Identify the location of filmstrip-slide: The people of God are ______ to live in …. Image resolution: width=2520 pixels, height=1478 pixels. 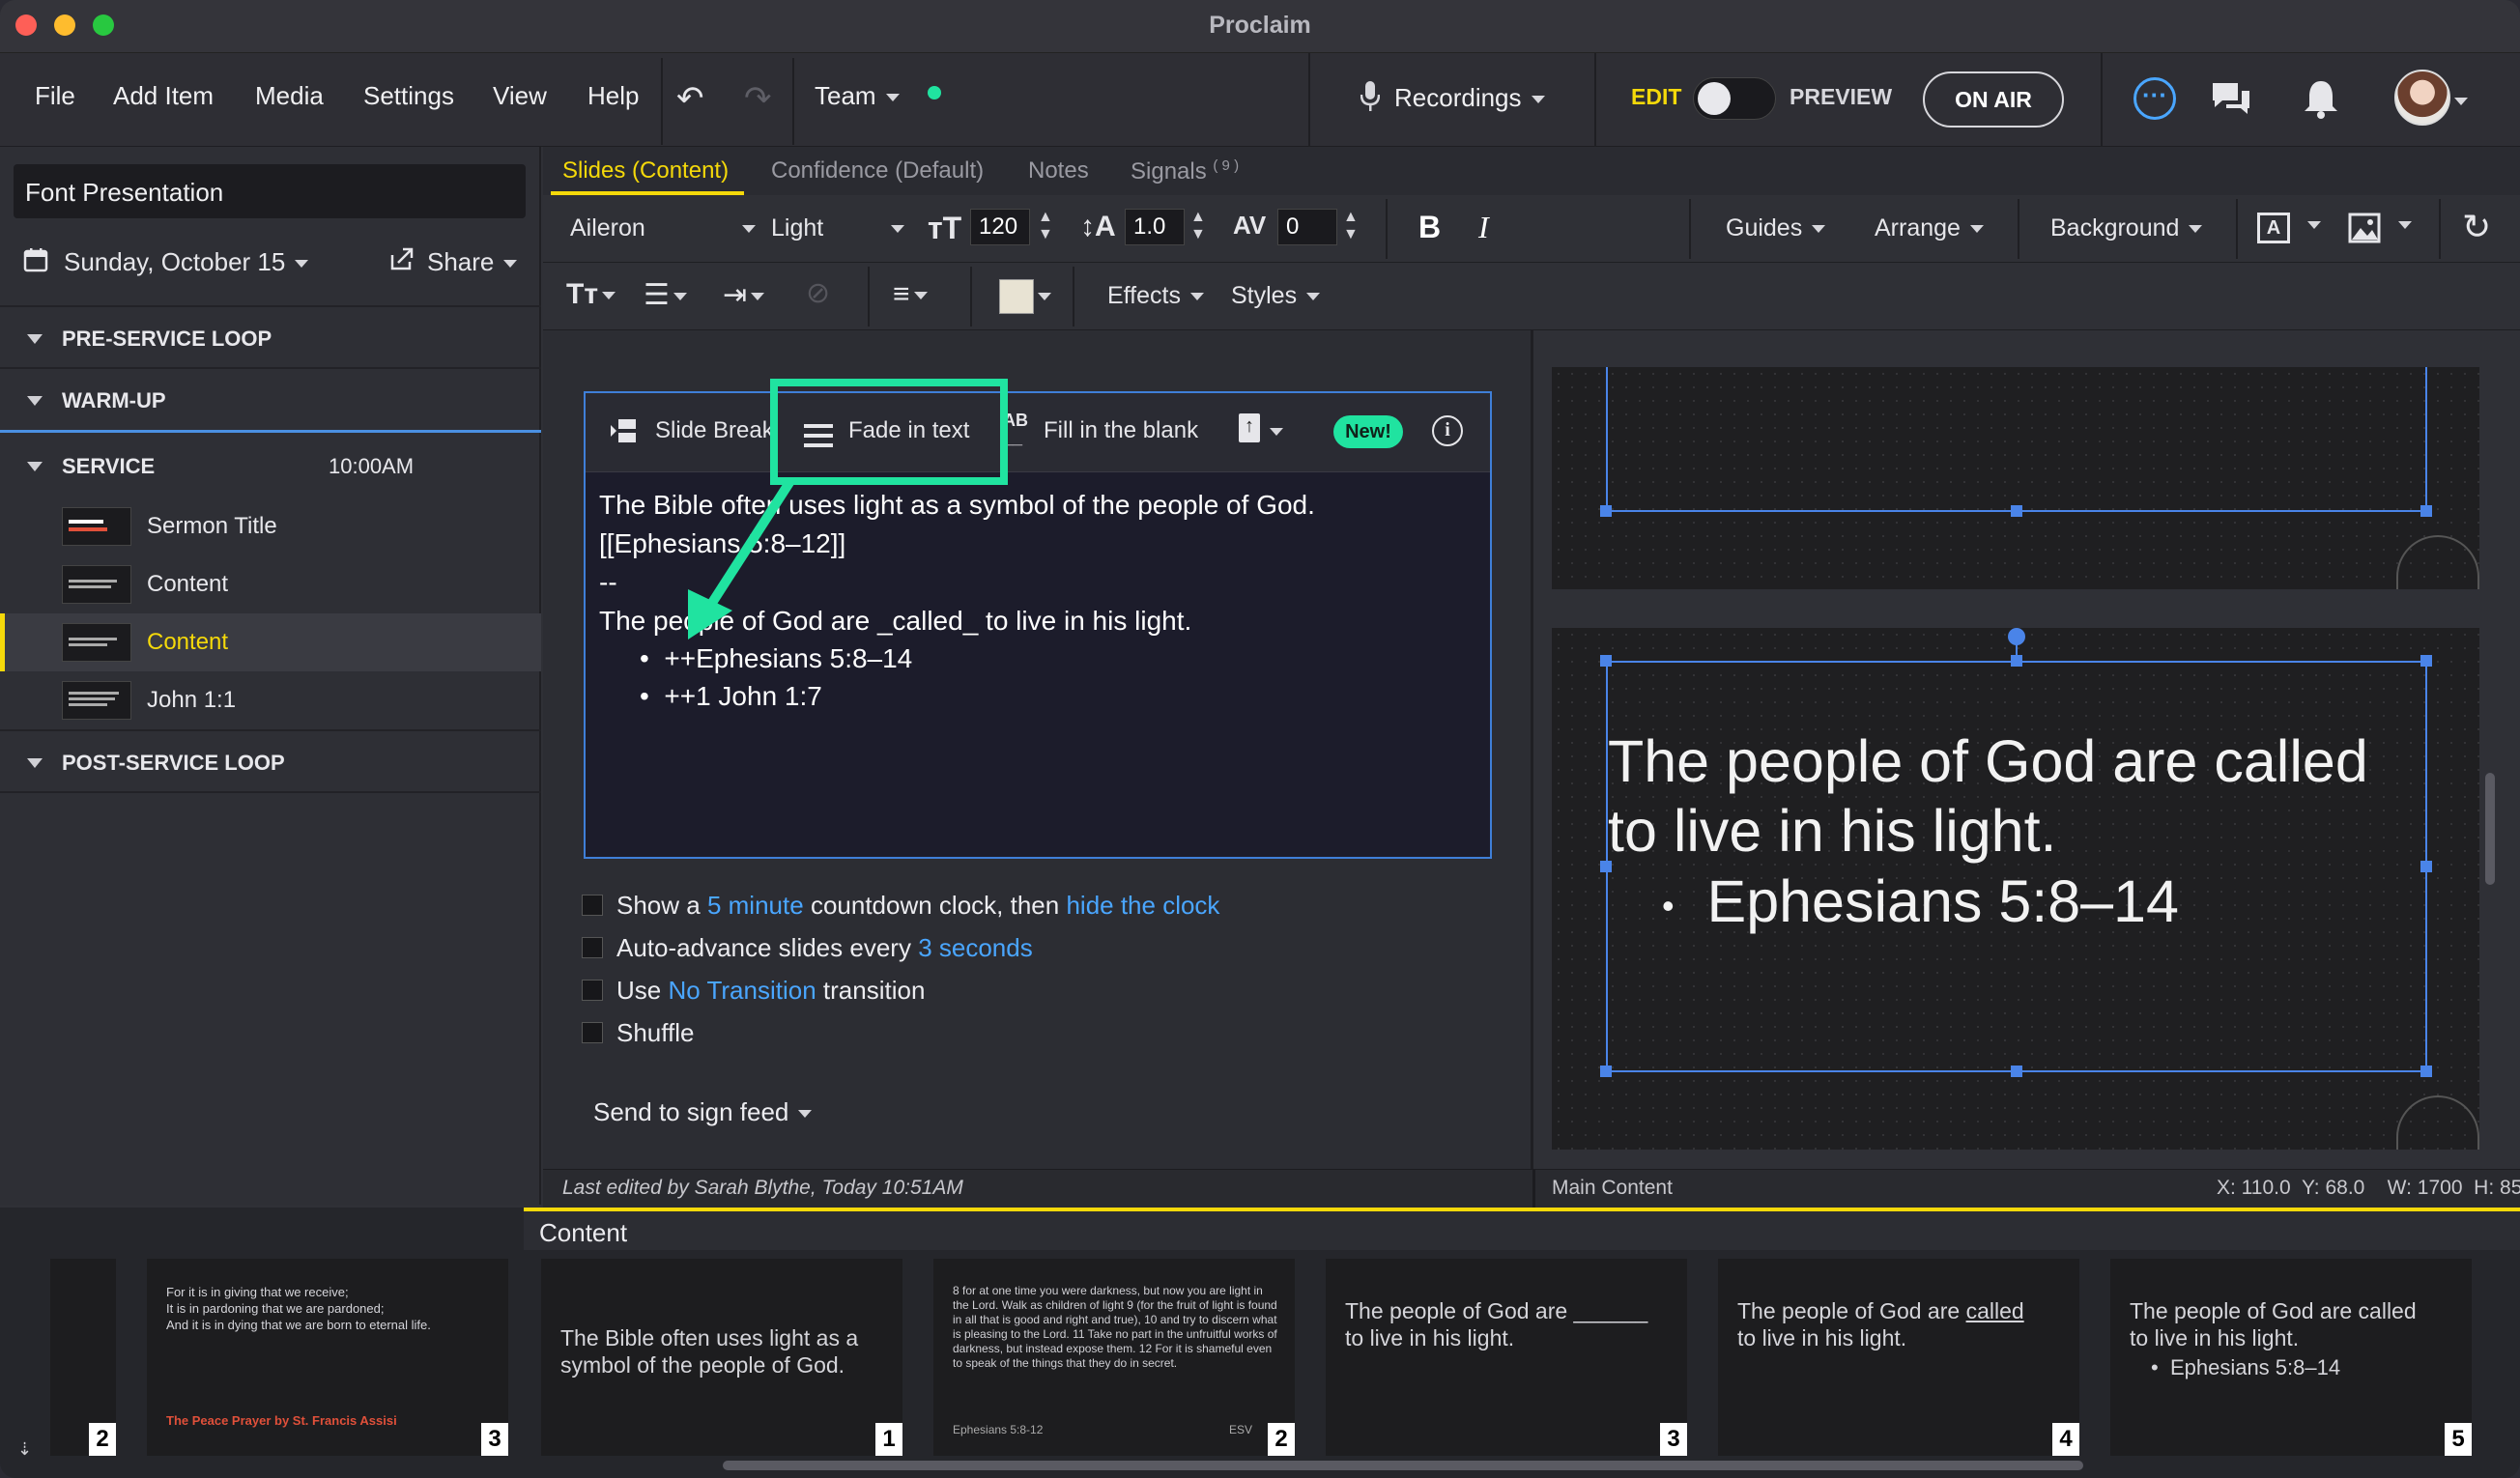
(1507, 1357).